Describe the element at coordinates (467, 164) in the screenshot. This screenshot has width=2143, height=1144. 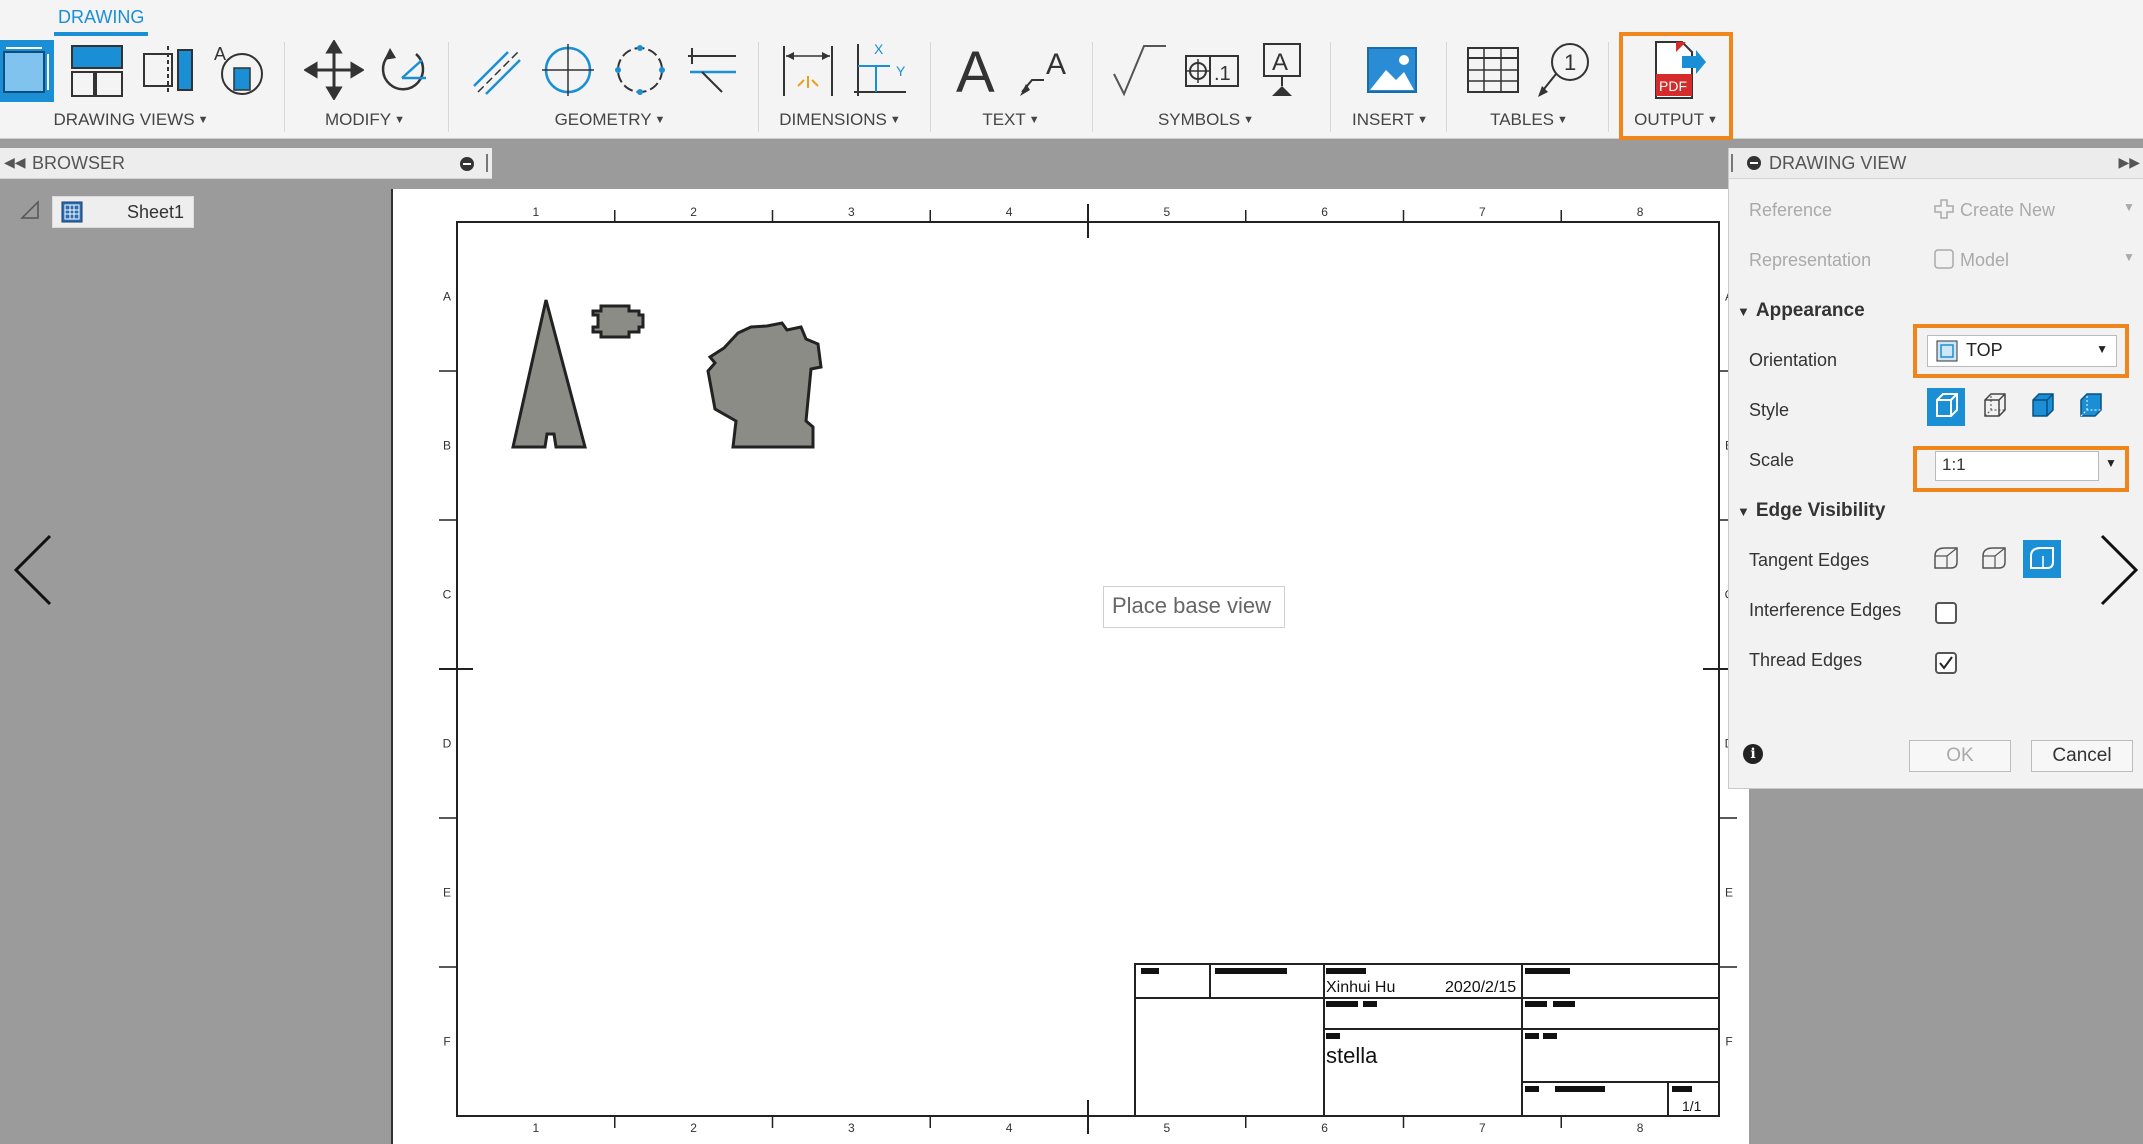
I see `minimize-panel-icon` at that location.